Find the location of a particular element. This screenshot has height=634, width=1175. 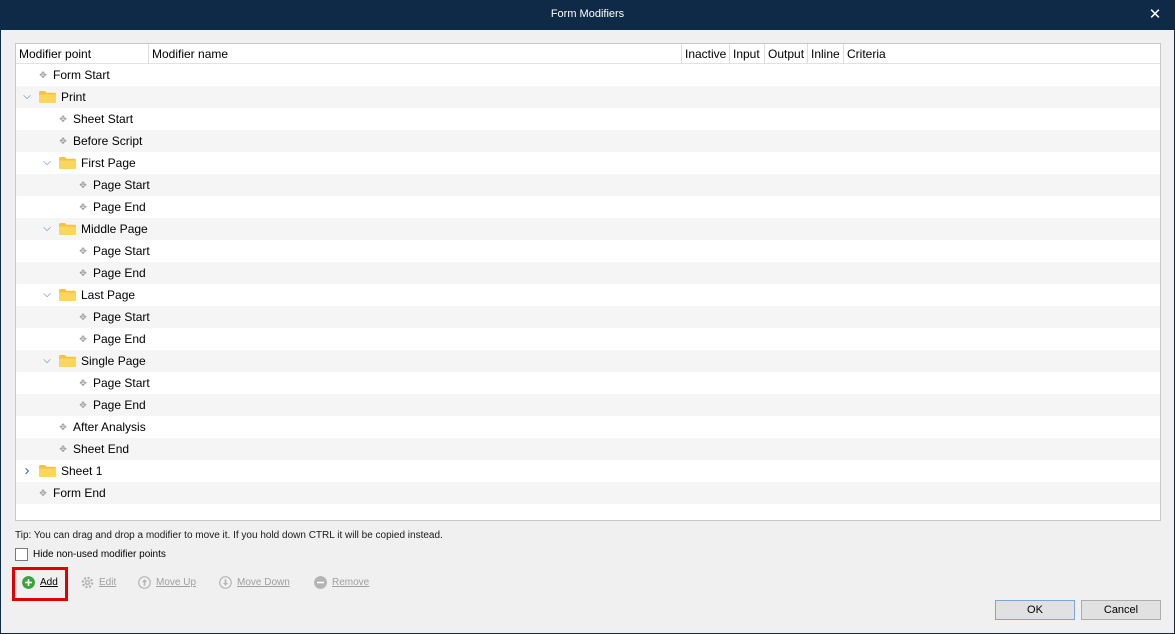

close-icon: ✕ is located at coordinates (1155, 15).